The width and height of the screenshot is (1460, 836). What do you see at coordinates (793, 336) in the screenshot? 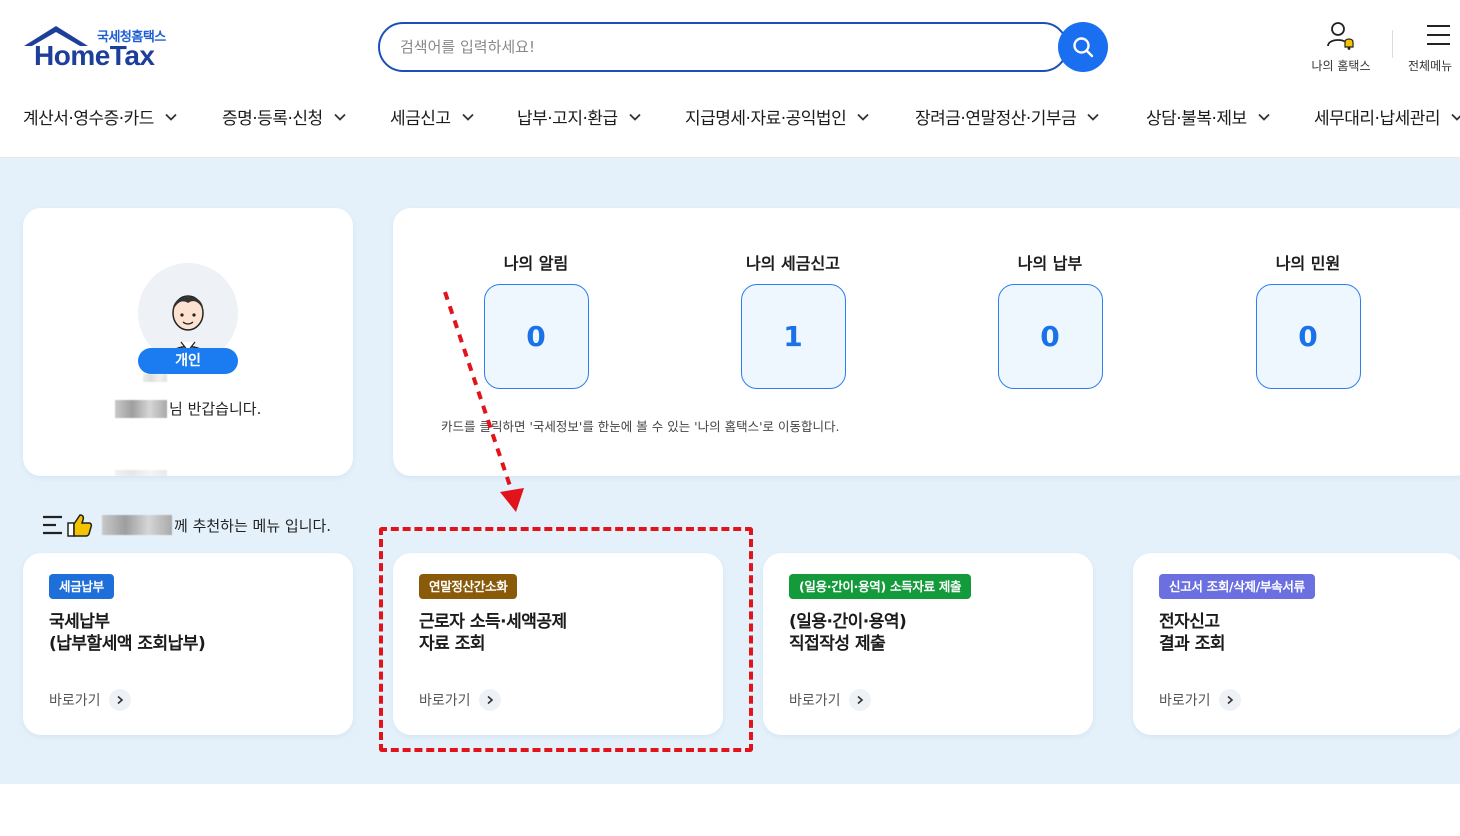
I see `stat-value: 1` at bounding box center [793, 336].